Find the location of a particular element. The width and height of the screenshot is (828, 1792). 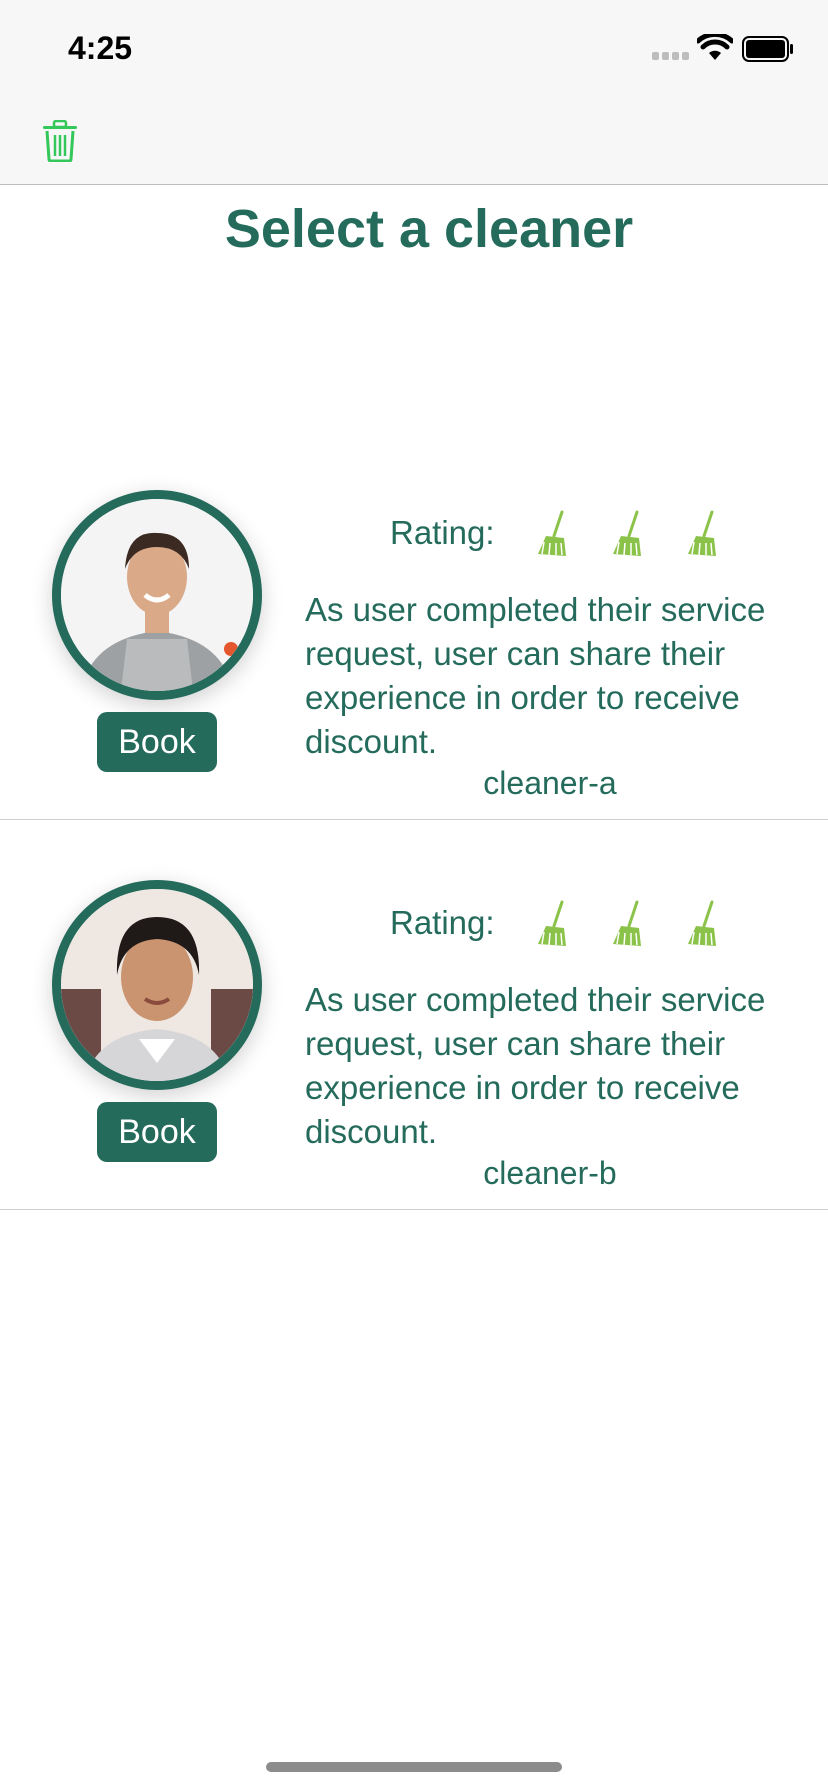

cellular-signal-icon is located at coordinates (671, 57).